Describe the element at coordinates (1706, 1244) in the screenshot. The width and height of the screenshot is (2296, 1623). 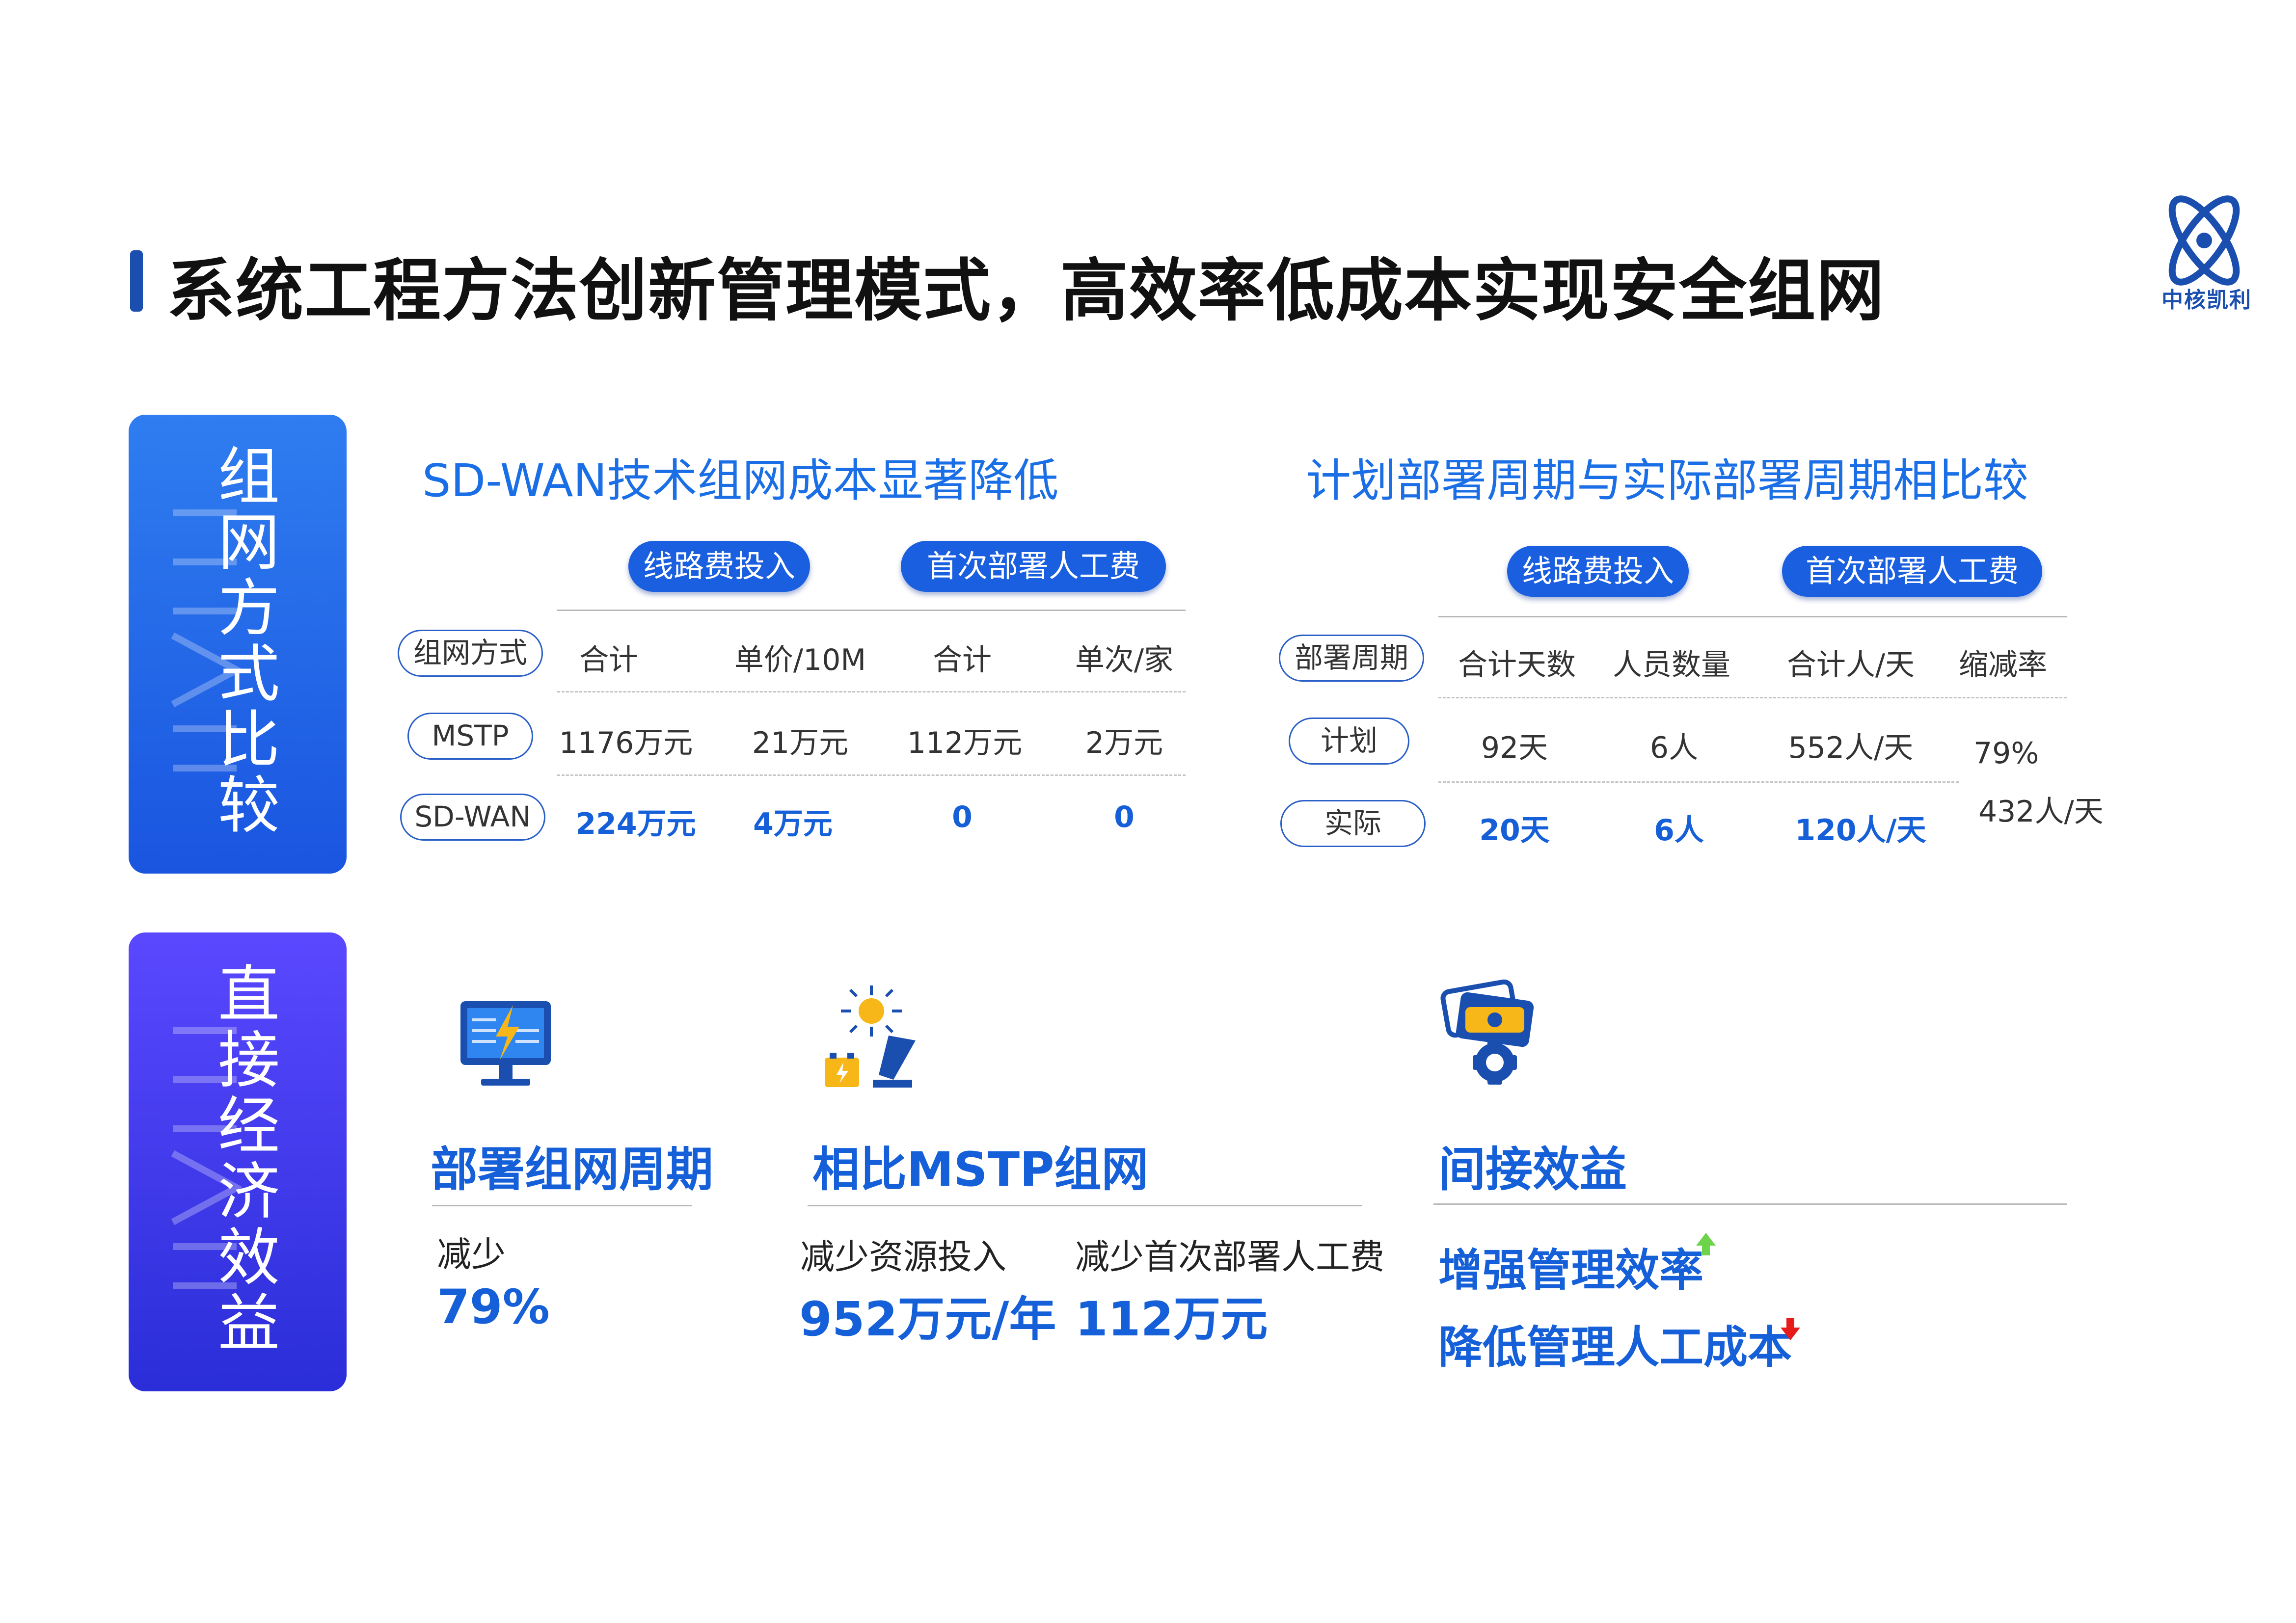
I see `arrow-up-icon` at that location.